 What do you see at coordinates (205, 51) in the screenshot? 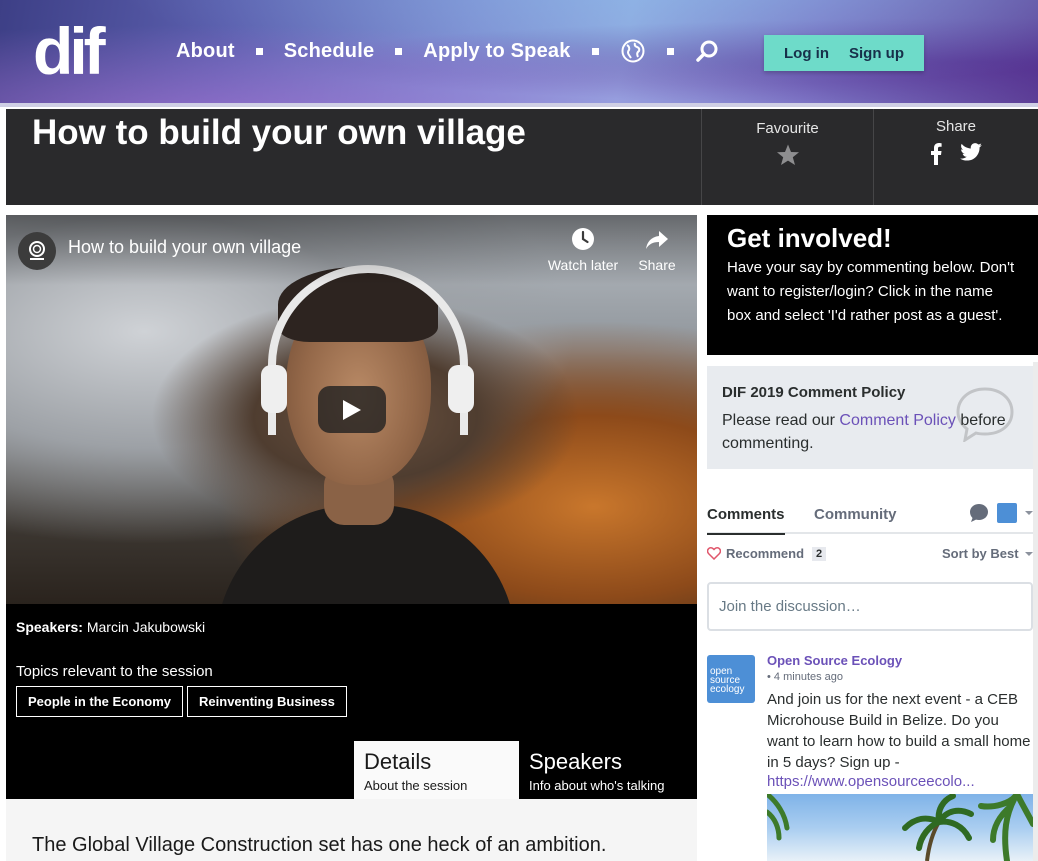
I see `nav-about: About` at bounding box center [205, 51].